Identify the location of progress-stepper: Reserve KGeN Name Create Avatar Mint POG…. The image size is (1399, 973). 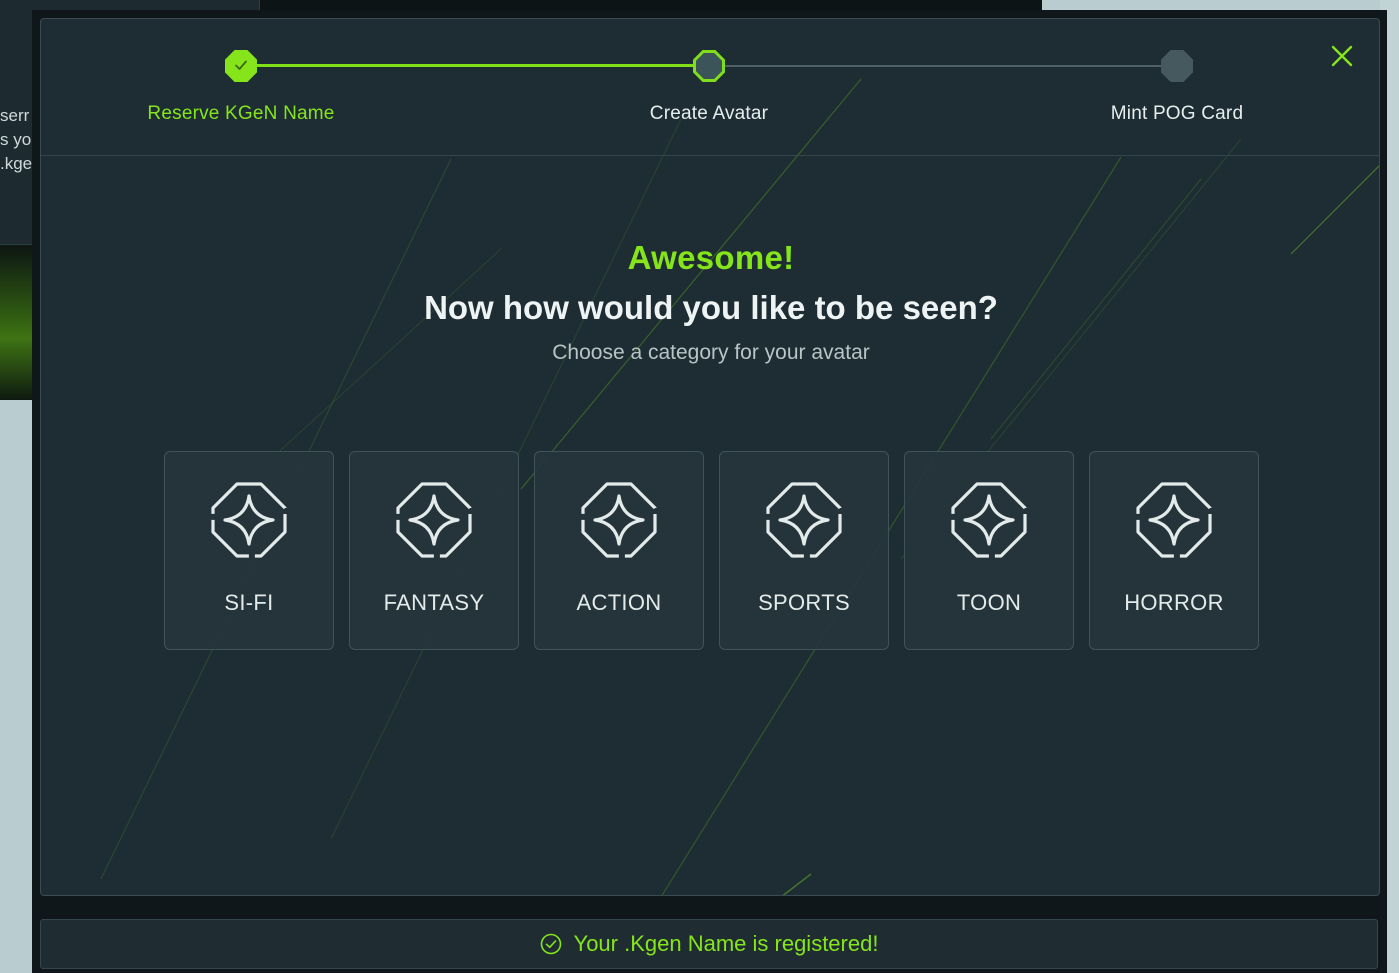
(710, 87).